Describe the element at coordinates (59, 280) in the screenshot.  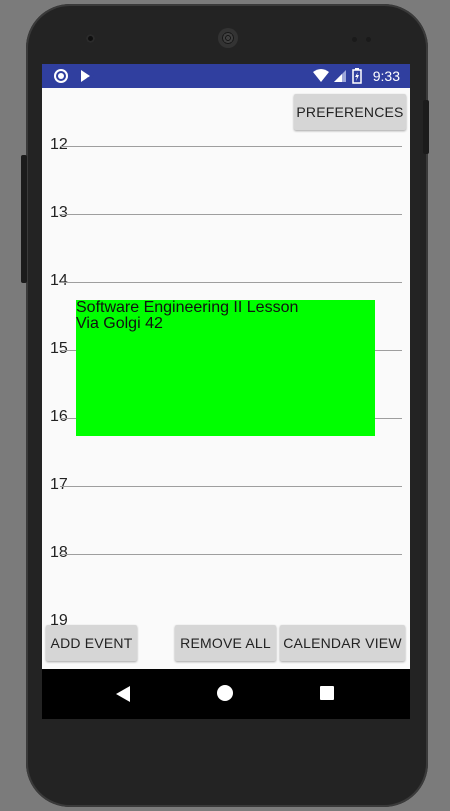
I see `hour-label: 14` at that location.